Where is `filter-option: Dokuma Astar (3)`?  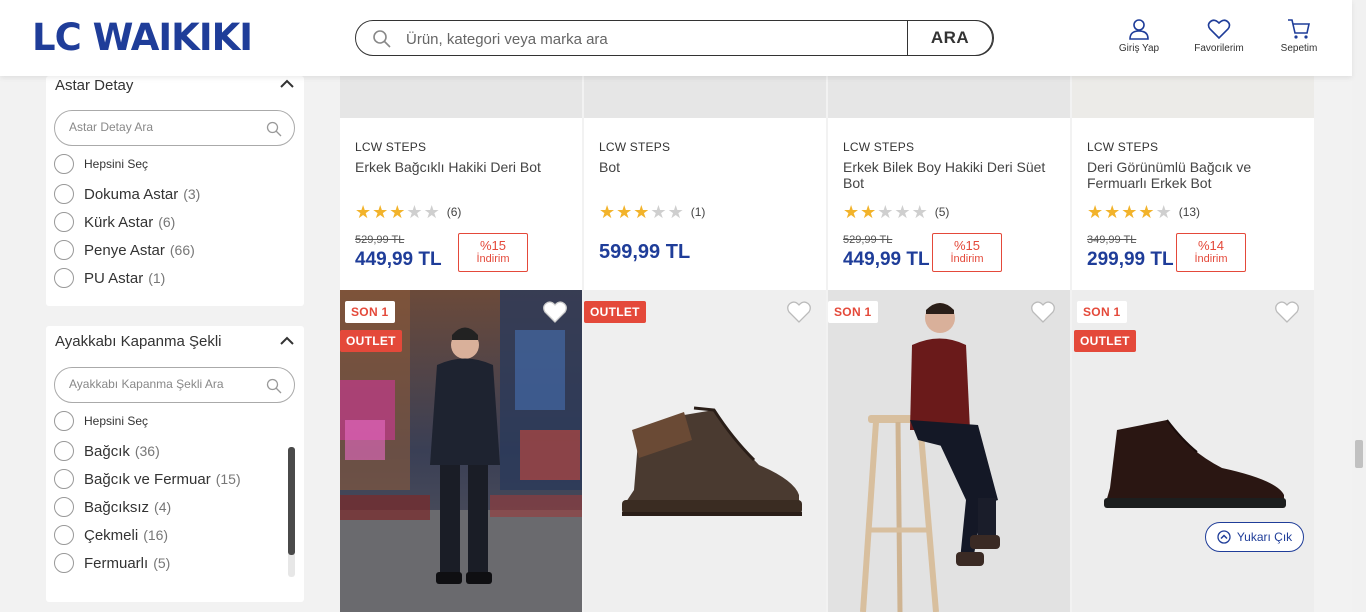
filter-option: Dokuma Astar (3) is located at coordinates (127, 194).